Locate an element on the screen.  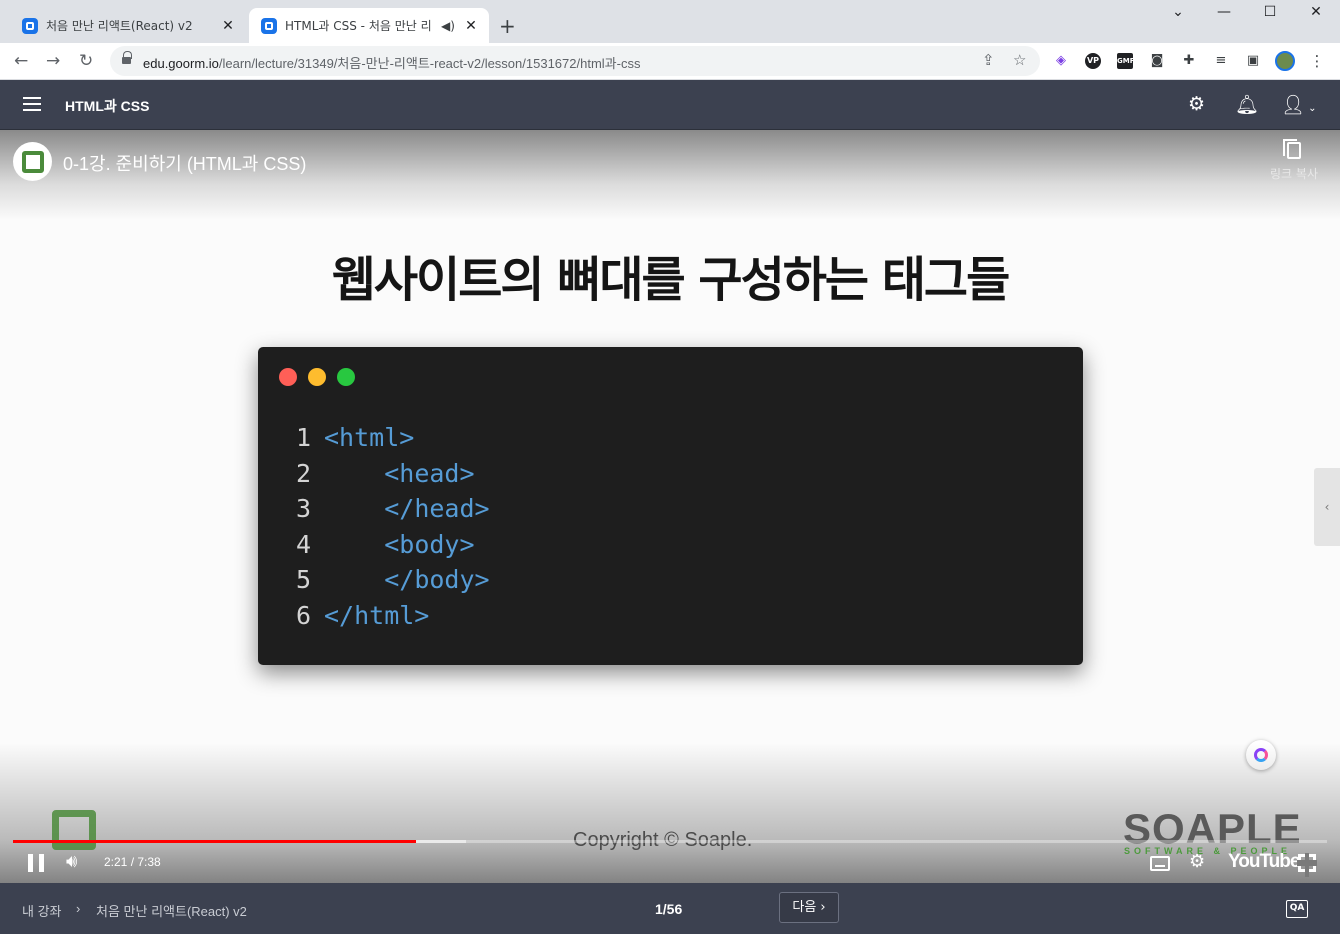
notification-bell-icon: 🔔︎ is located at coordinates (1247, 104).